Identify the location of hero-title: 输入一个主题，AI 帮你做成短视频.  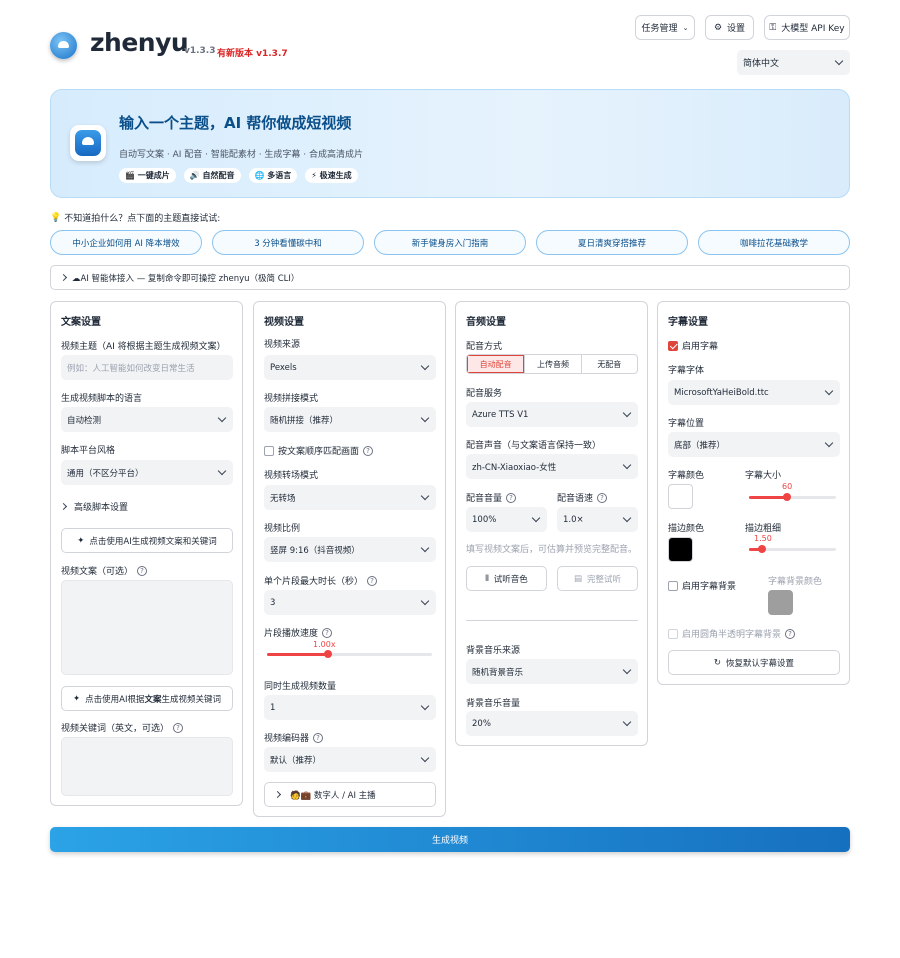
(235, 123).